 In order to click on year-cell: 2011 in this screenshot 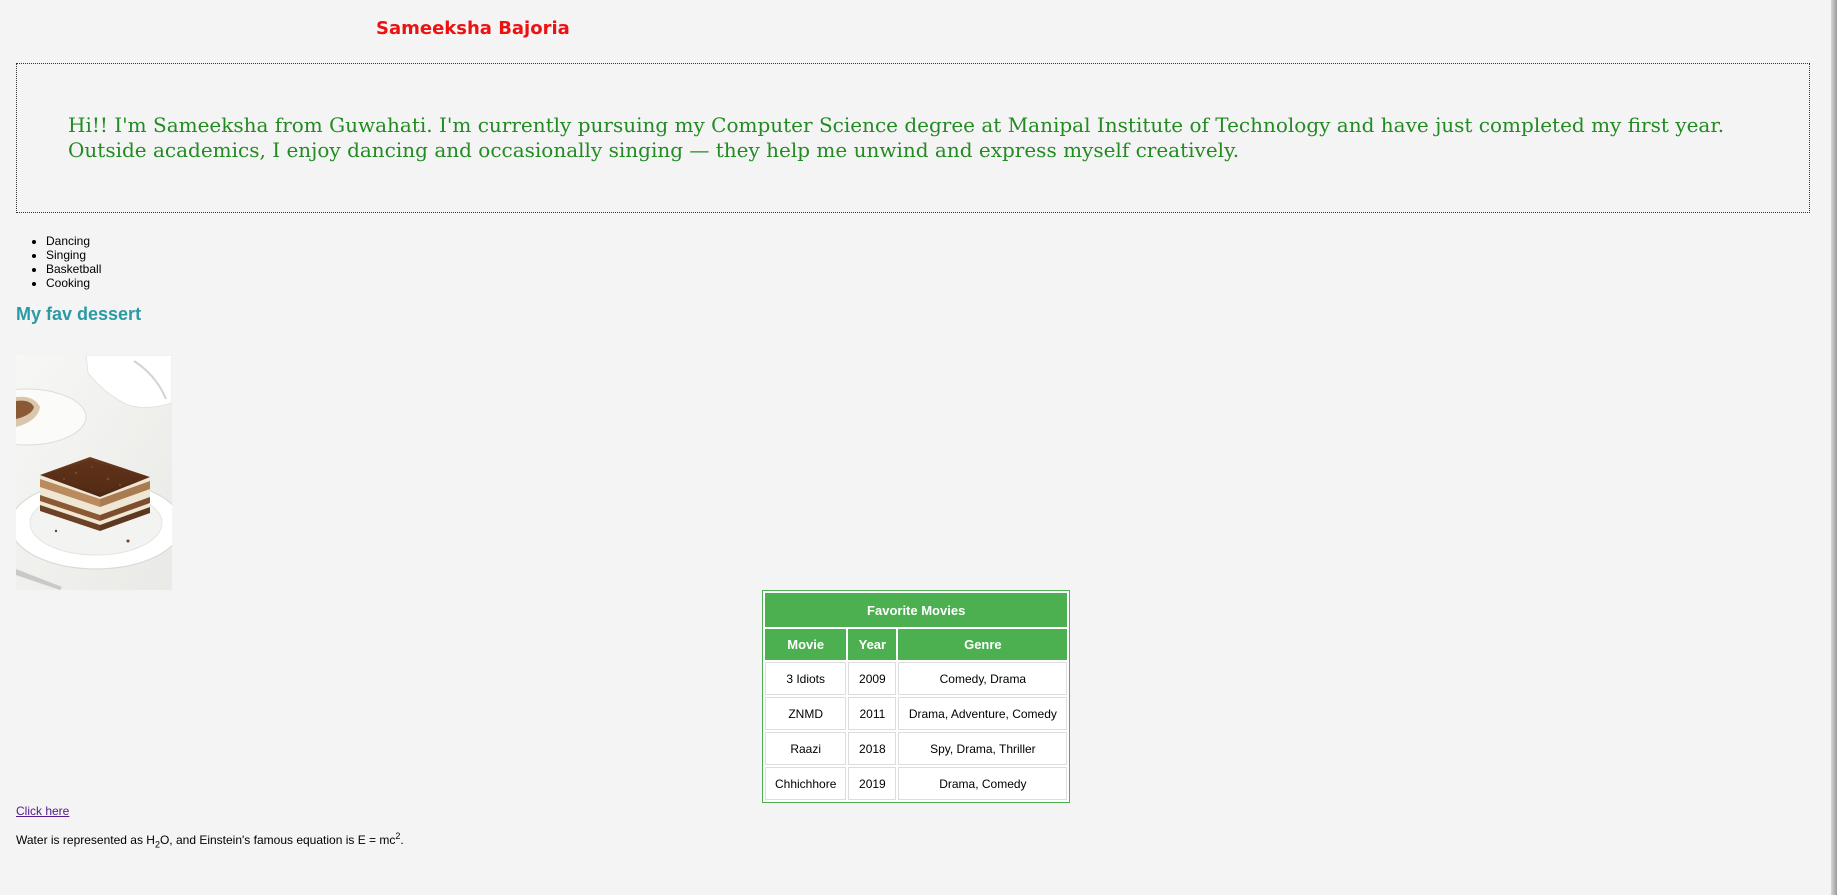, I will do `click(872, 713)`.